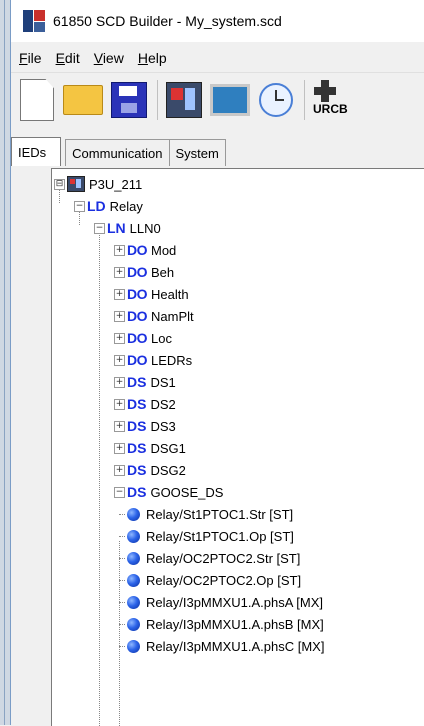 The height and width of the screenshot is (726, 424). What do you see at coordinates (5, 362) in the screenshot?
I see `desktop-background` at bounding box center [5, 362].